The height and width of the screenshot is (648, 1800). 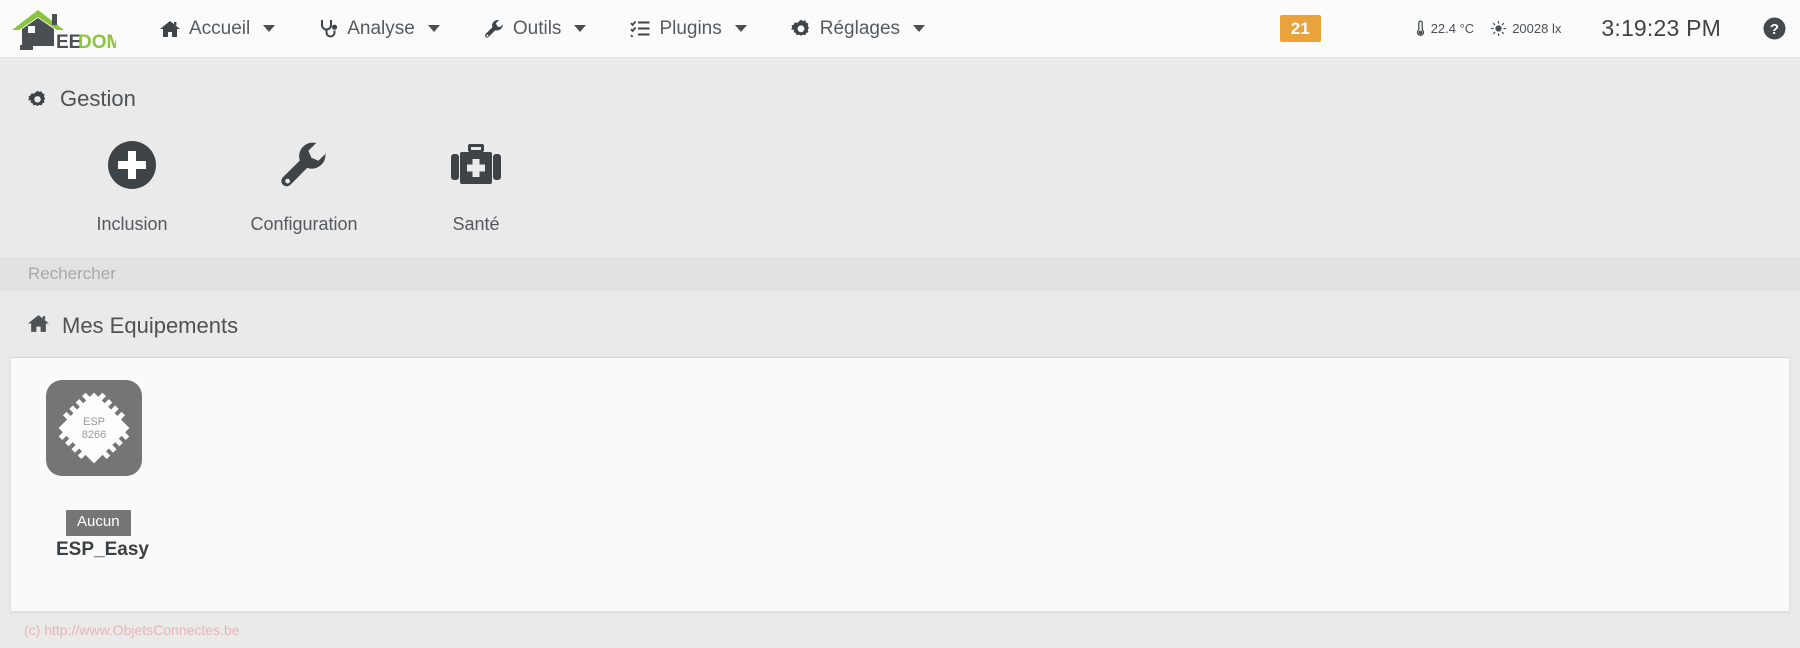 I want to click on nav-item-label: Accueil, so click(x=220, y=28).